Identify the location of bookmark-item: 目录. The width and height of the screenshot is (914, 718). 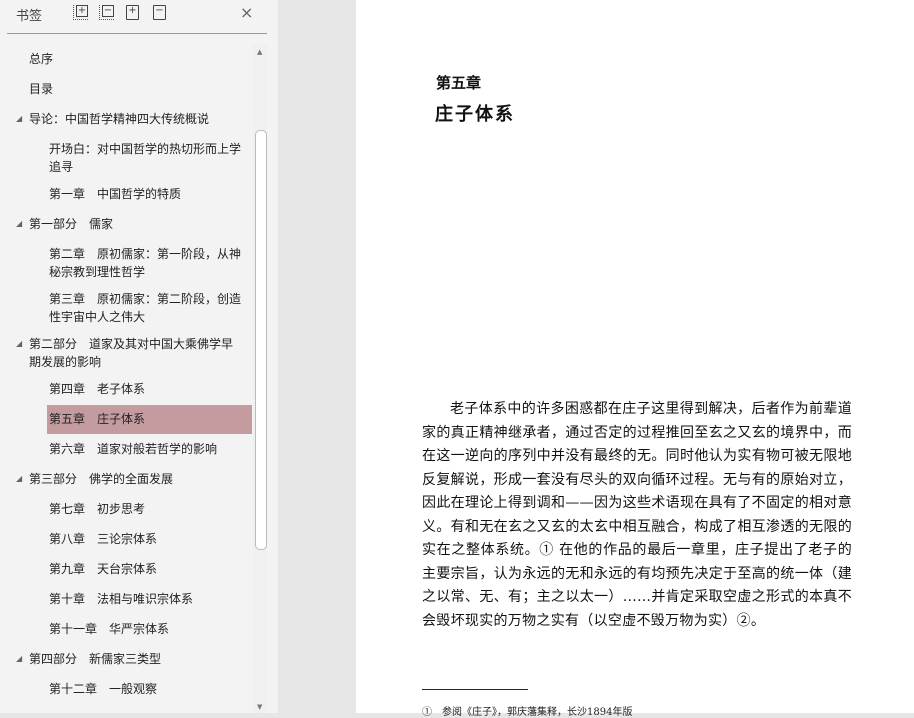
(134, 89).